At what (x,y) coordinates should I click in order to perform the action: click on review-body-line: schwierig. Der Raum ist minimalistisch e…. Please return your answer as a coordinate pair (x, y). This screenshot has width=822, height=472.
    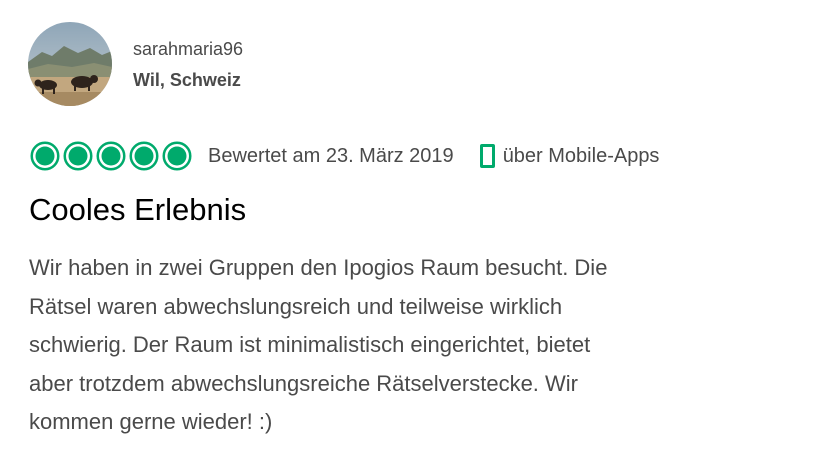
    Looking at the image, I should click on (310, 344).